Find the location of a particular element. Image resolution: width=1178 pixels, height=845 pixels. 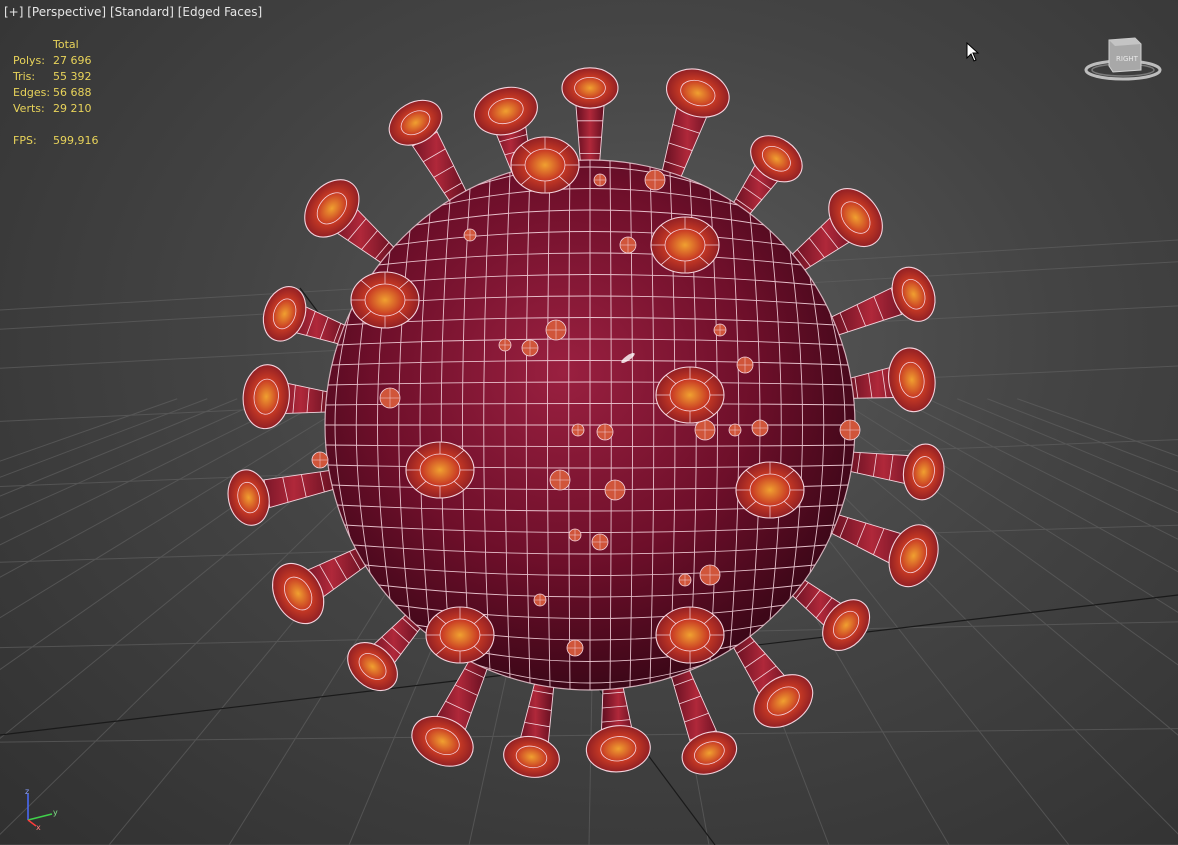

stats-row-polys: Polys: 27 696 is located at coordinates (56, 61).